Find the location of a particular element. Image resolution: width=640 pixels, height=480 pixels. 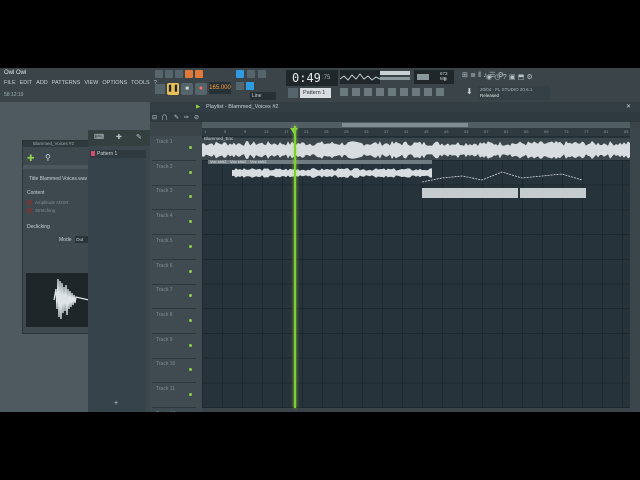

master-volume-slider is located at coordinates (395, 73).